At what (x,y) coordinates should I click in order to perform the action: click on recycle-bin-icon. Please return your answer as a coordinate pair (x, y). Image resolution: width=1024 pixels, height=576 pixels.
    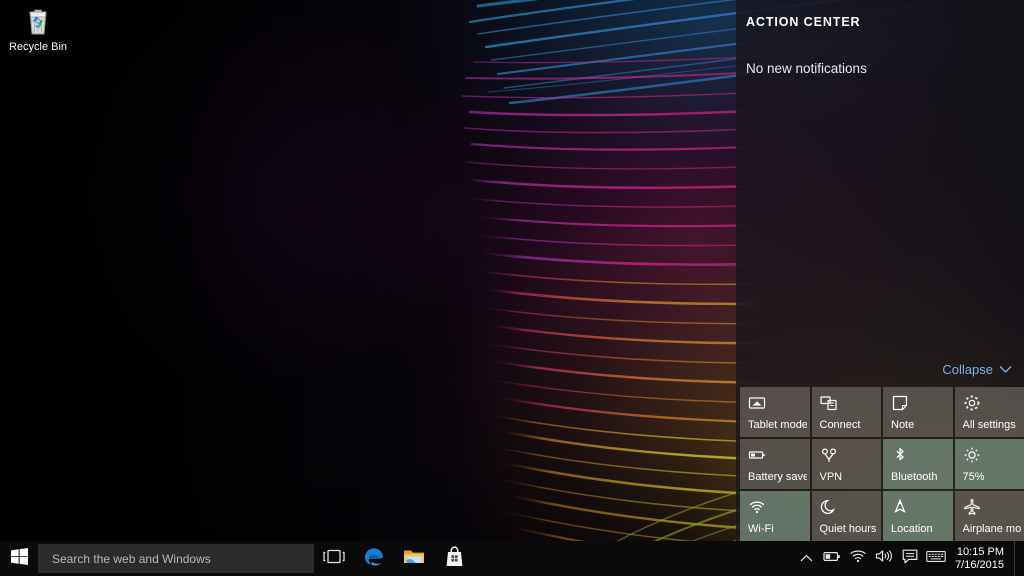
    Looking at the image, I should click on (38, 21).